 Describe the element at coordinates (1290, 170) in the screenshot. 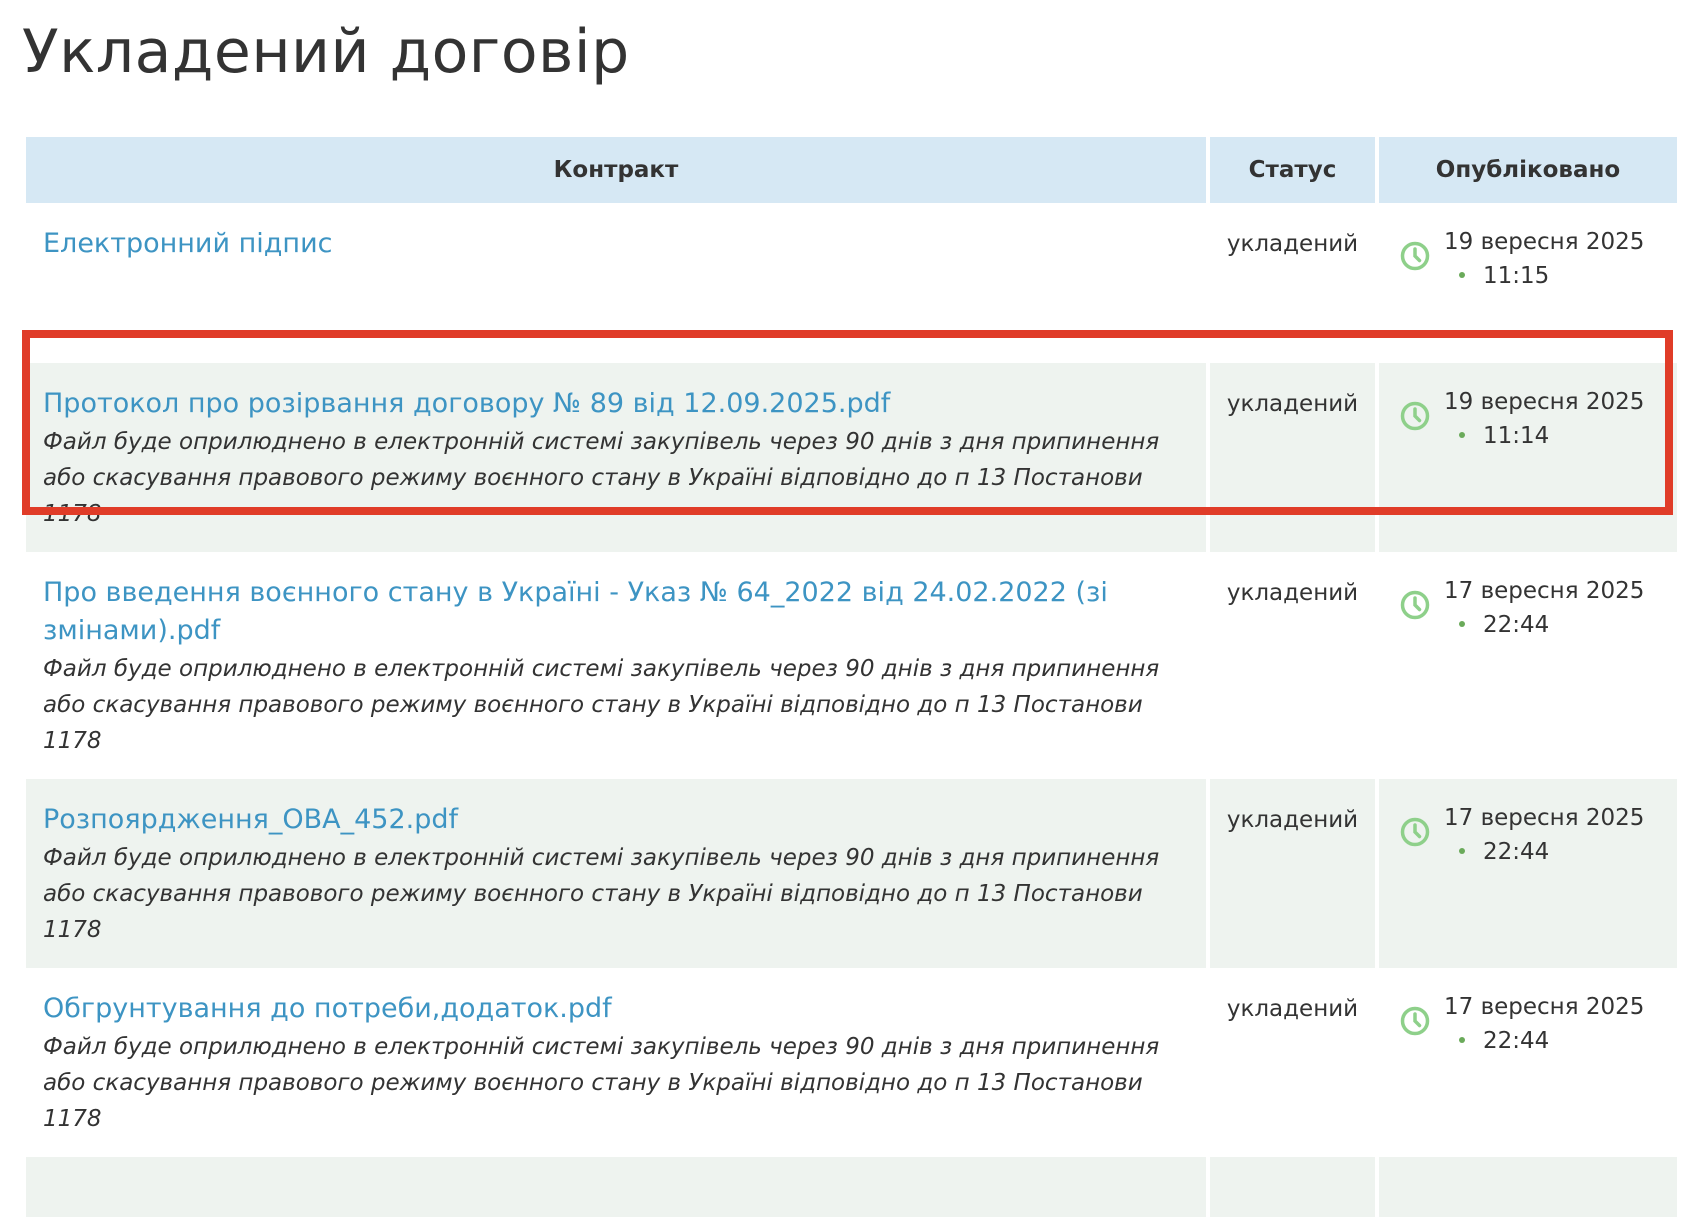

I see `column-header-status: Статус` at that location.